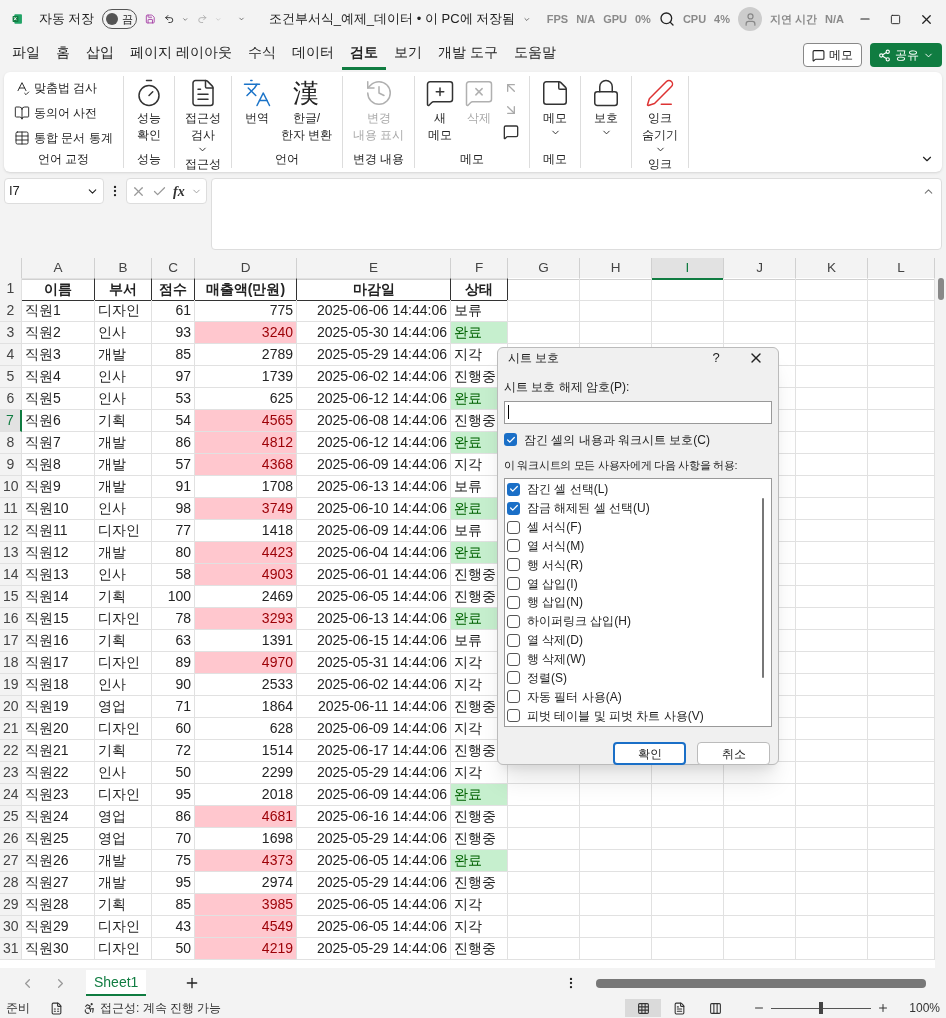 Image resolution: width=946 pixels, height=1018 pixels. What do you see at coordinates (649, 753) in the screenshot?
I see `ok-button: 확인` at bounding box center [649, 753].